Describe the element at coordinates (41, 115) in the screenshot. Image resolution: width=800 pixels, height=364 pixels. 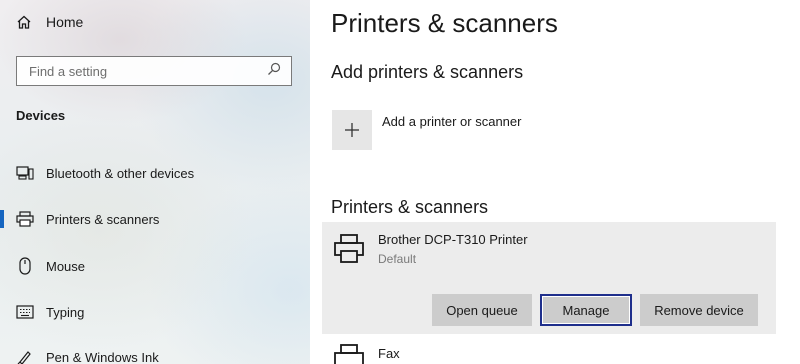
I see `section-label-devices: Devices` at that location.